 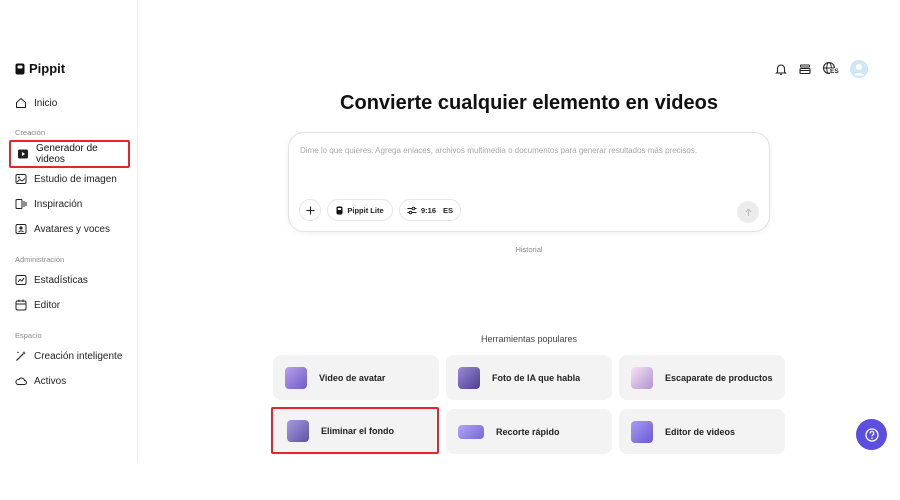 I want to click on tool-card-label: Escaparate de productos, so click(x=719, y=377).